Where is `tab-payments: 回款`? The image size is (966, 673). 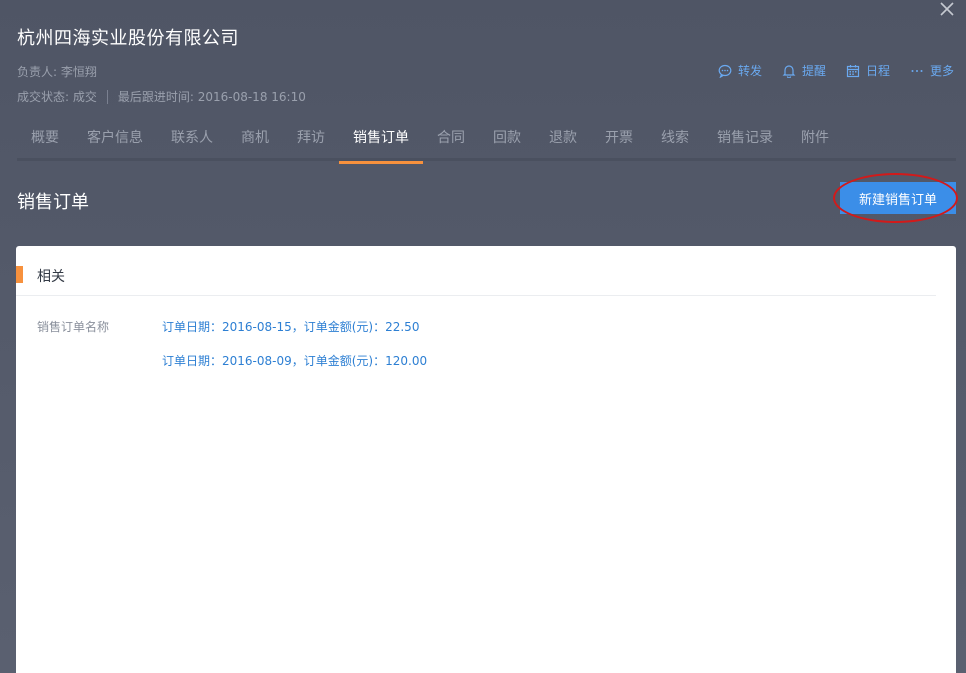 tab-payments: 回款 is located at coordinates (507, 139).